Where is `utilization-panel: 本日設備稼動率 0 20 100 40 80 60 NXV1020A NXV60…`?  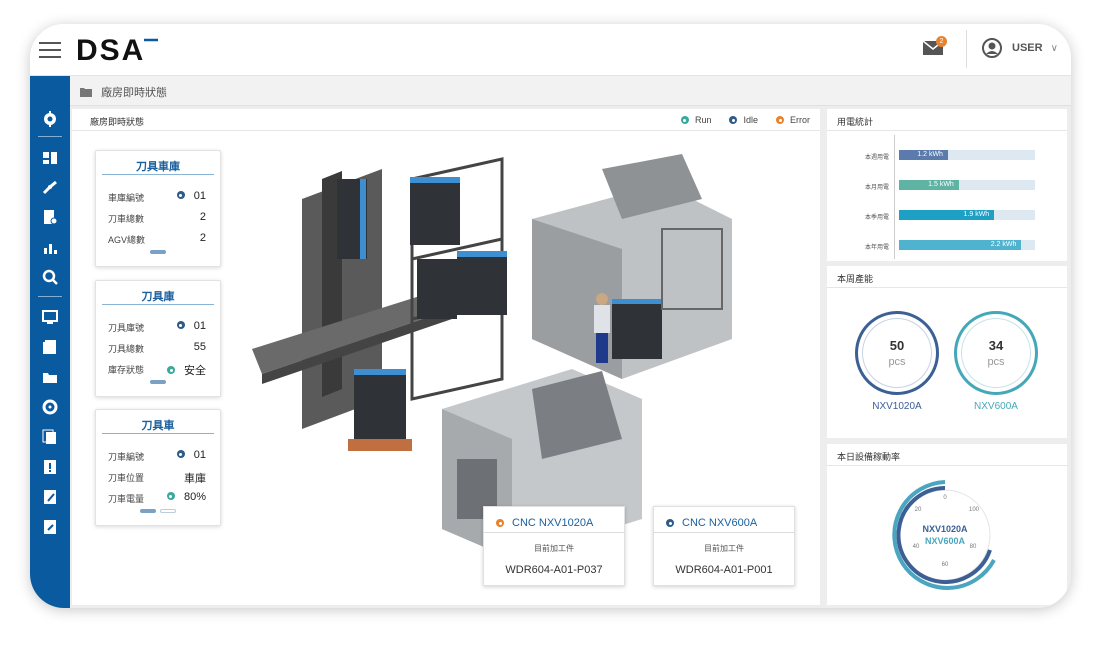
utilization-panel: 本日設備稼動率 0 20 100 40 80 60 NXV1020A NXV60… is located at coordinates (947, 524).